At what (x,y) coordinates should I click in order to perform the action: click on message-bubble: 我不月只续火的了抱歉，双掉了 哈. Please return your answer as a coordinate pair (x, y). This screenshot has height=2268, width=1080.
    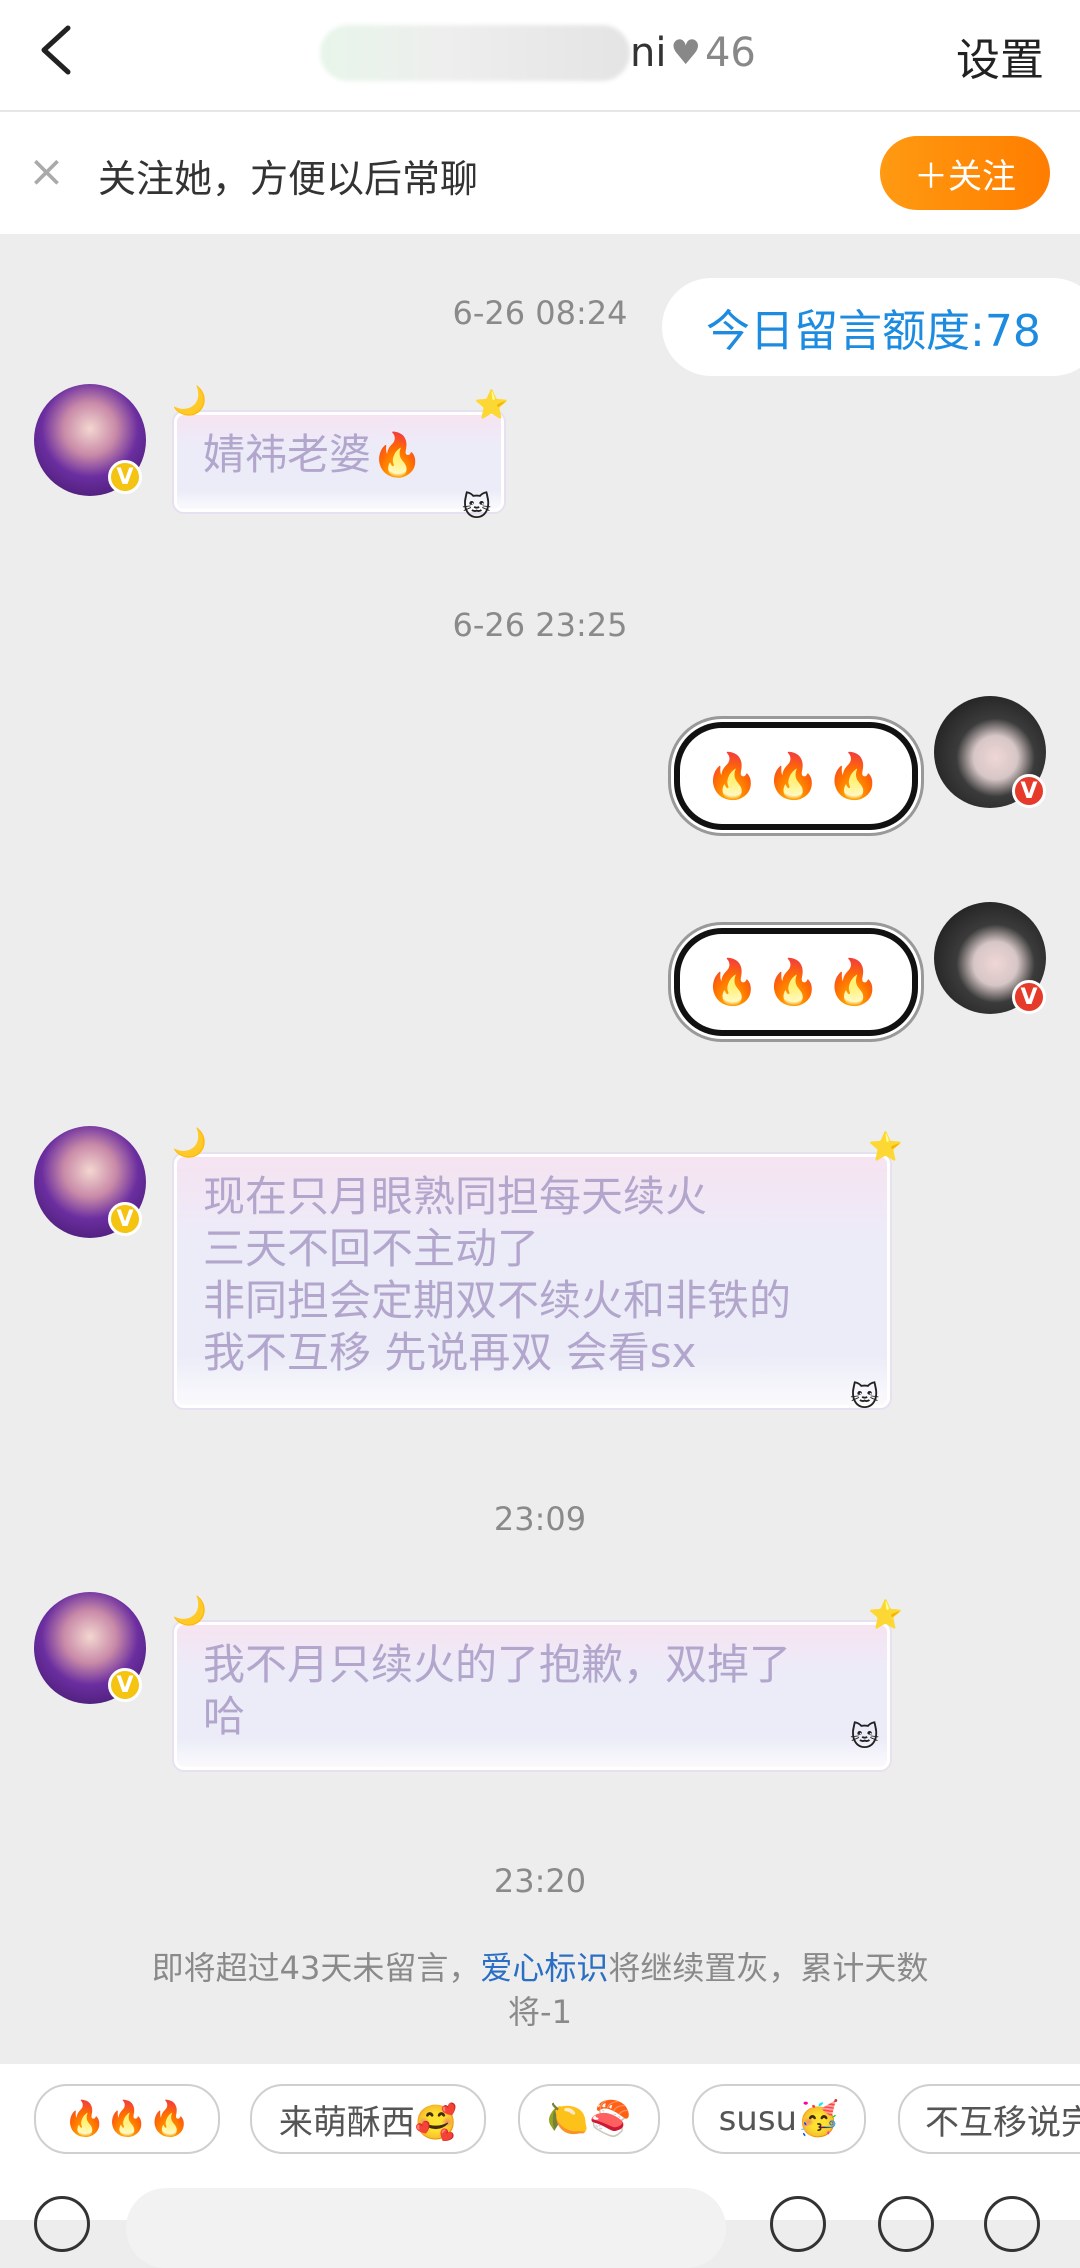
    Looking at the image, I should click on (532, 1696).